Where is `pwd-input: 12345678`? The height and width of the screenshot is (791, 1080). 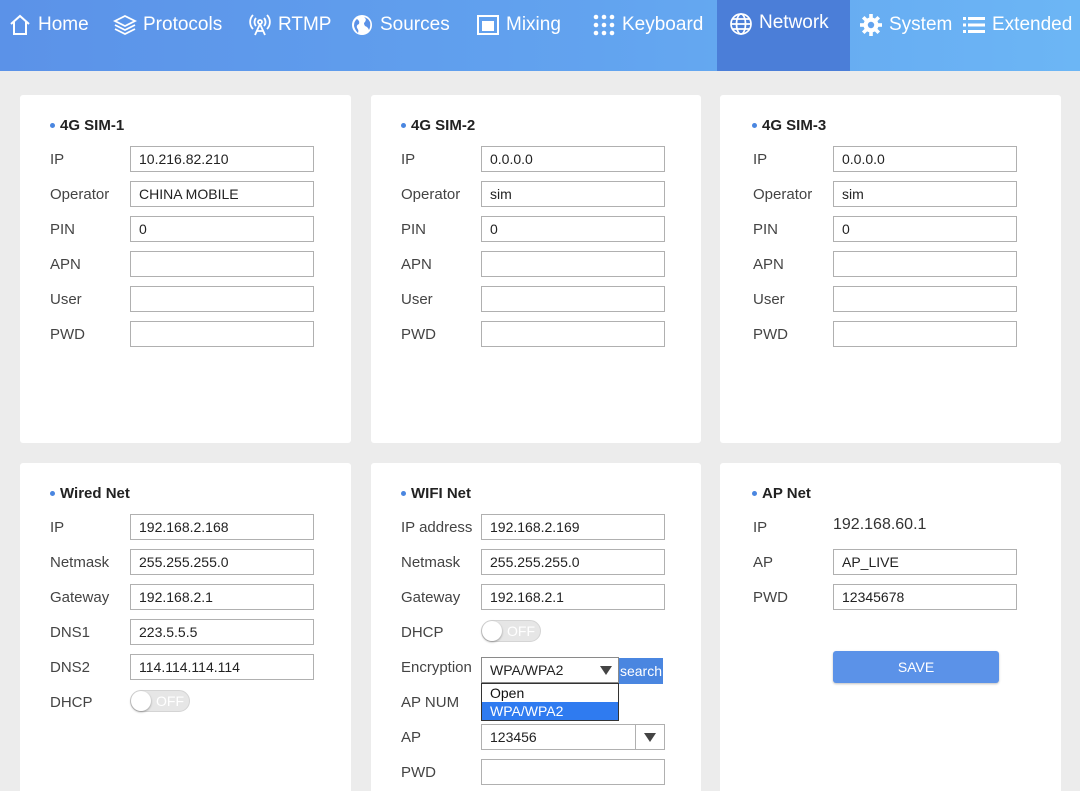 pwd-input: 12345678 is located at coordinates (925, 597).